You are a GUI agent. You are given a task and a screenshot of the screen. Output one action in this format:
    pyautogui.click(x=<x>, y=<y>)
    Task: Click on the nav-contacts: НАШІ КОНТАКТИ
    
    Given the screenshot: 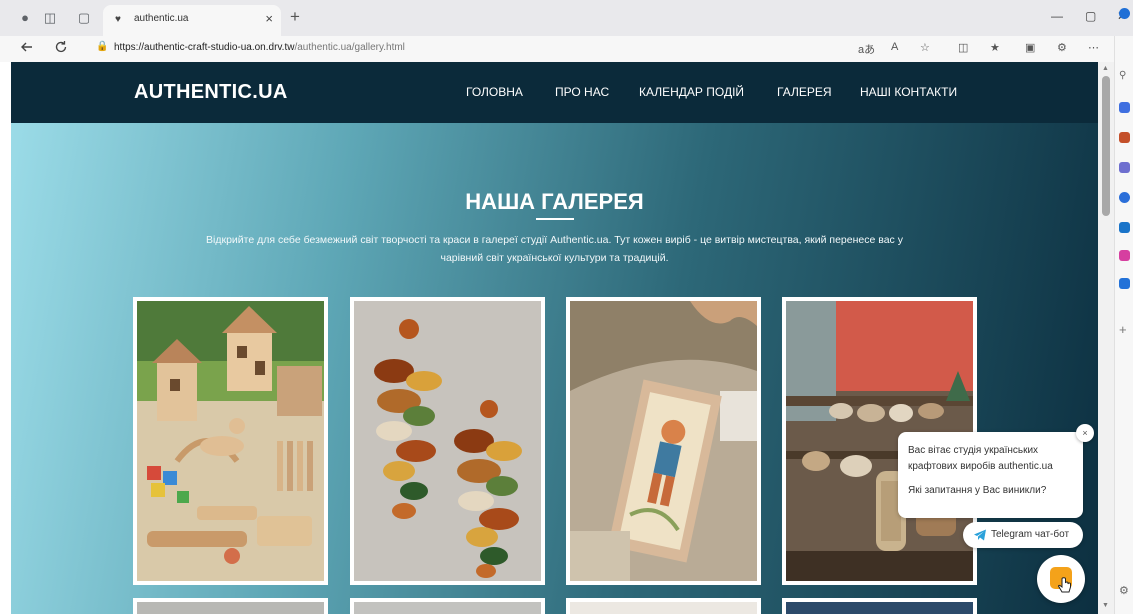 What is the action you would take?
    pyautogui.click(x=908, y=92)
    